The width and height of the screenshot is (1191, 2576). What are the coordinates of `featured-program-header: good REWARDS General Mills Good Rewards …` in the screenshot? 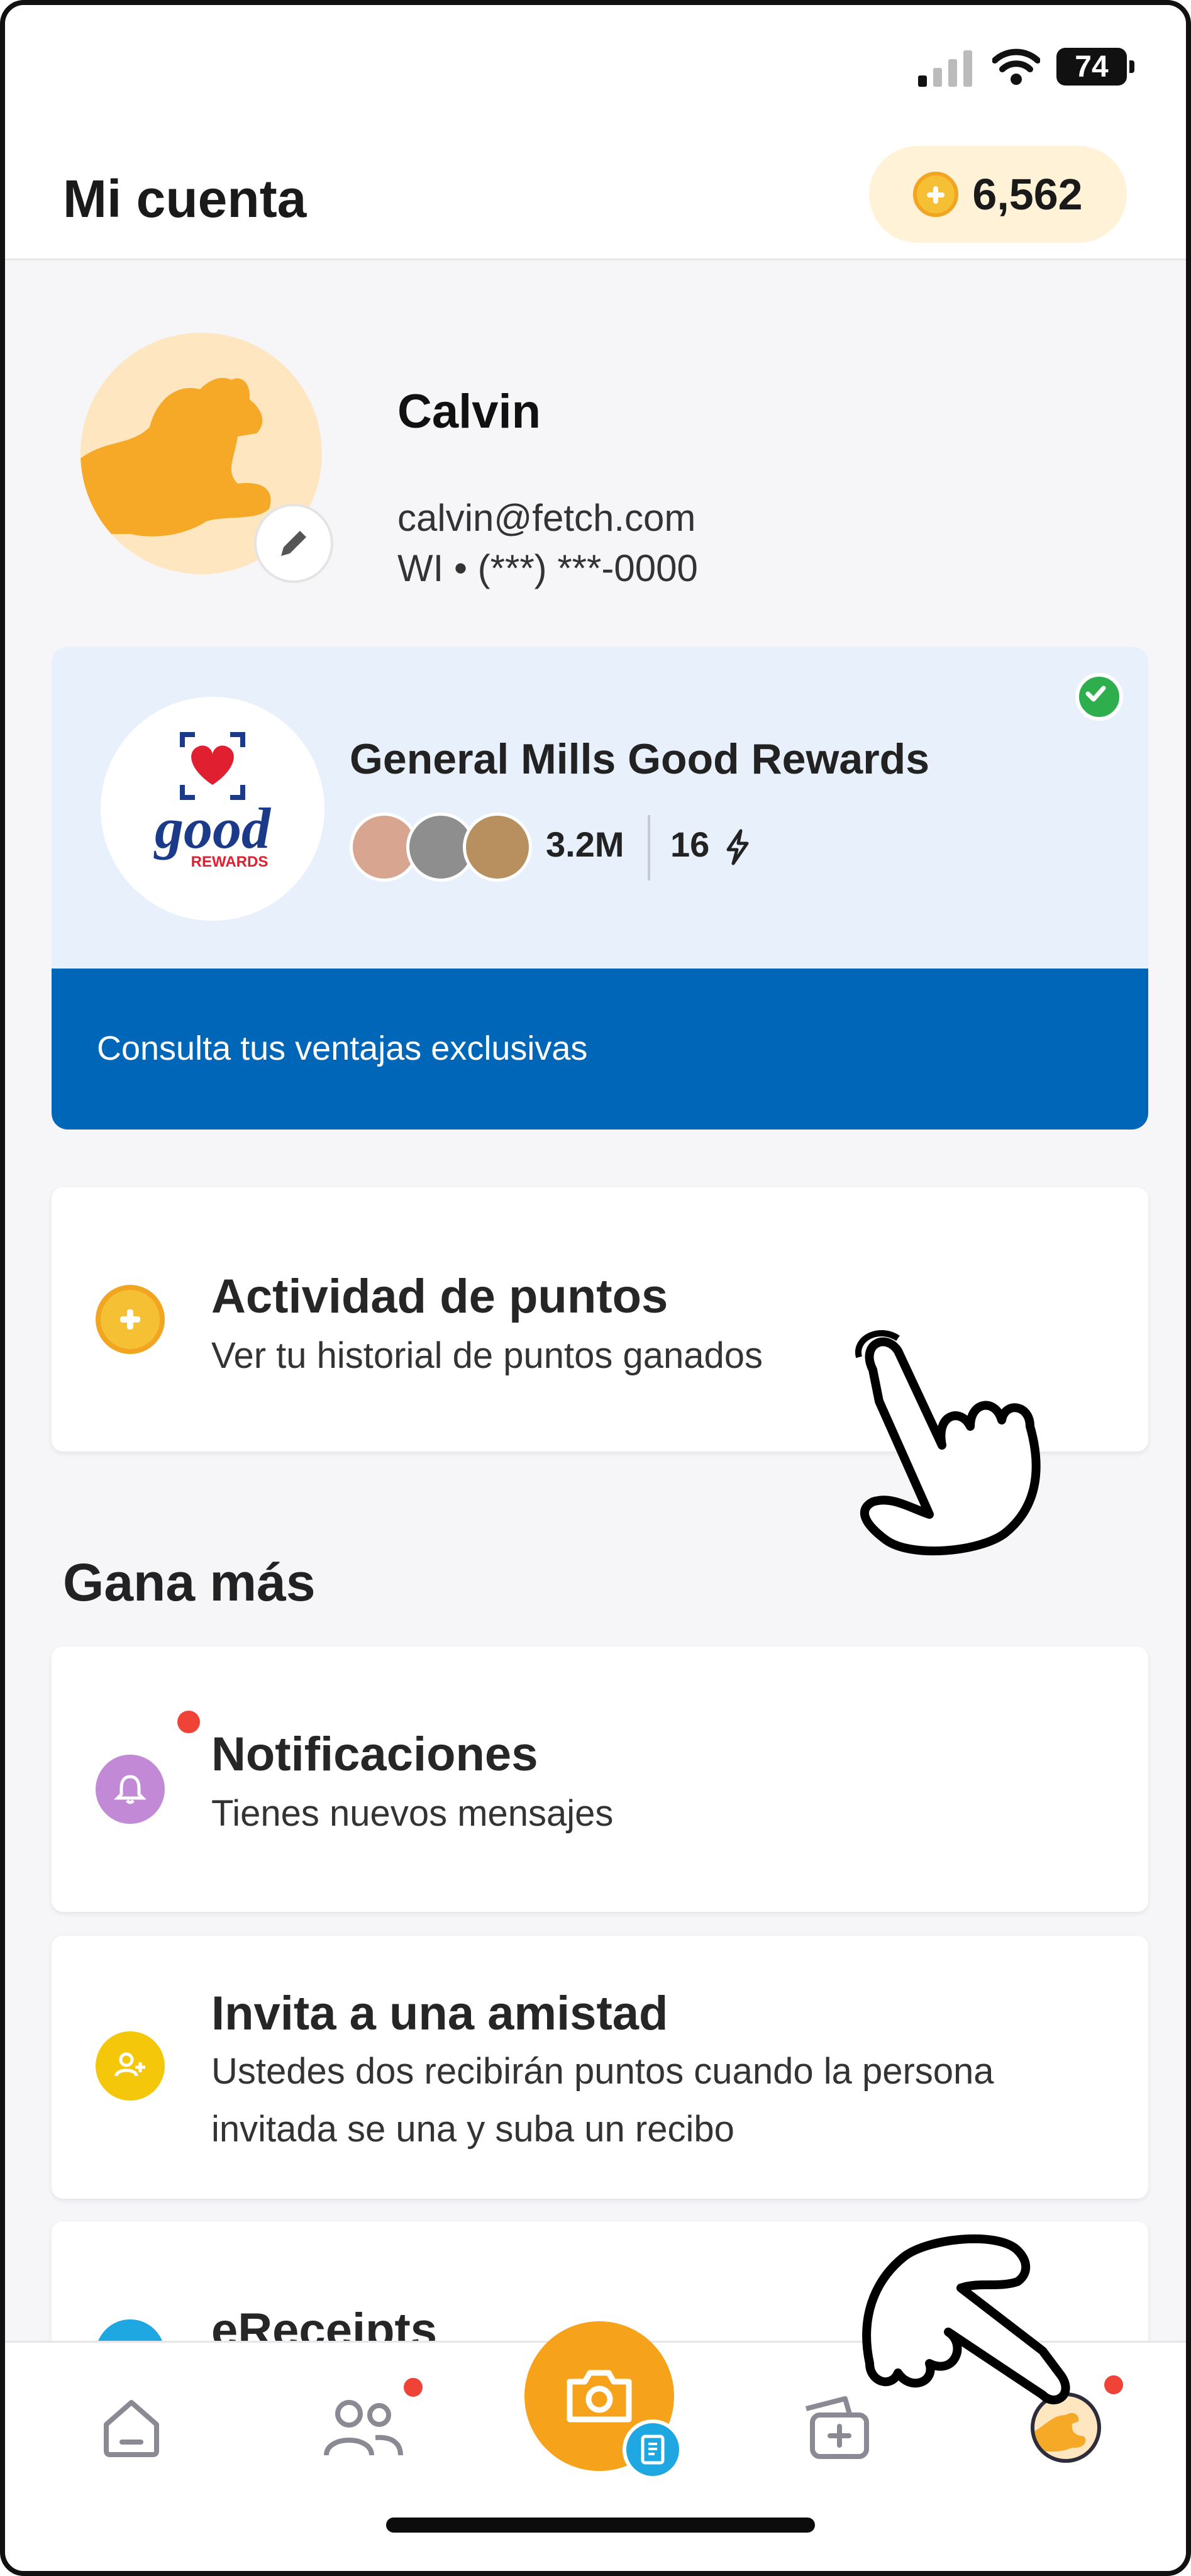 It's located at (600, 808).